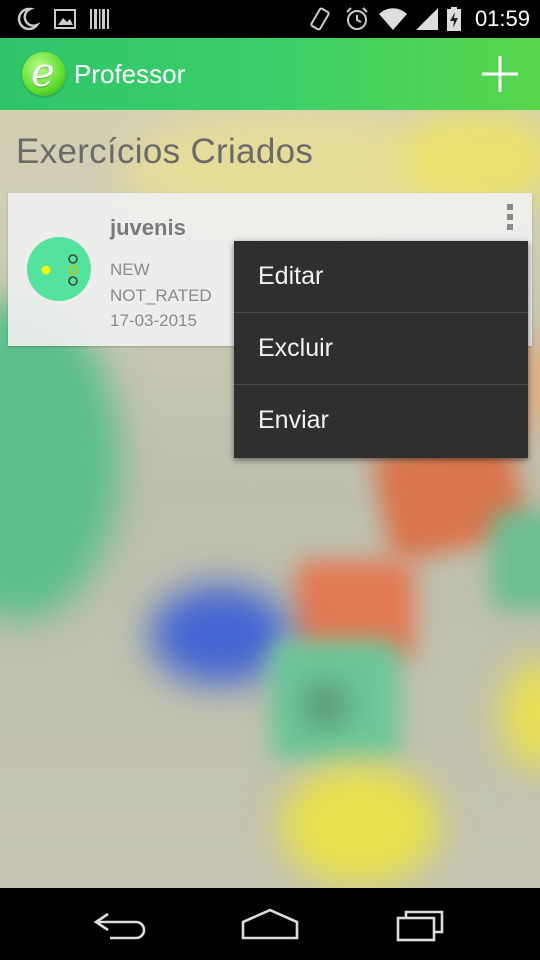 The width and height of the screenshot is (540, 960). Describe the element at coordinates (130, 269) in the screenshot. I see `exercise-status: NEW` at that location.